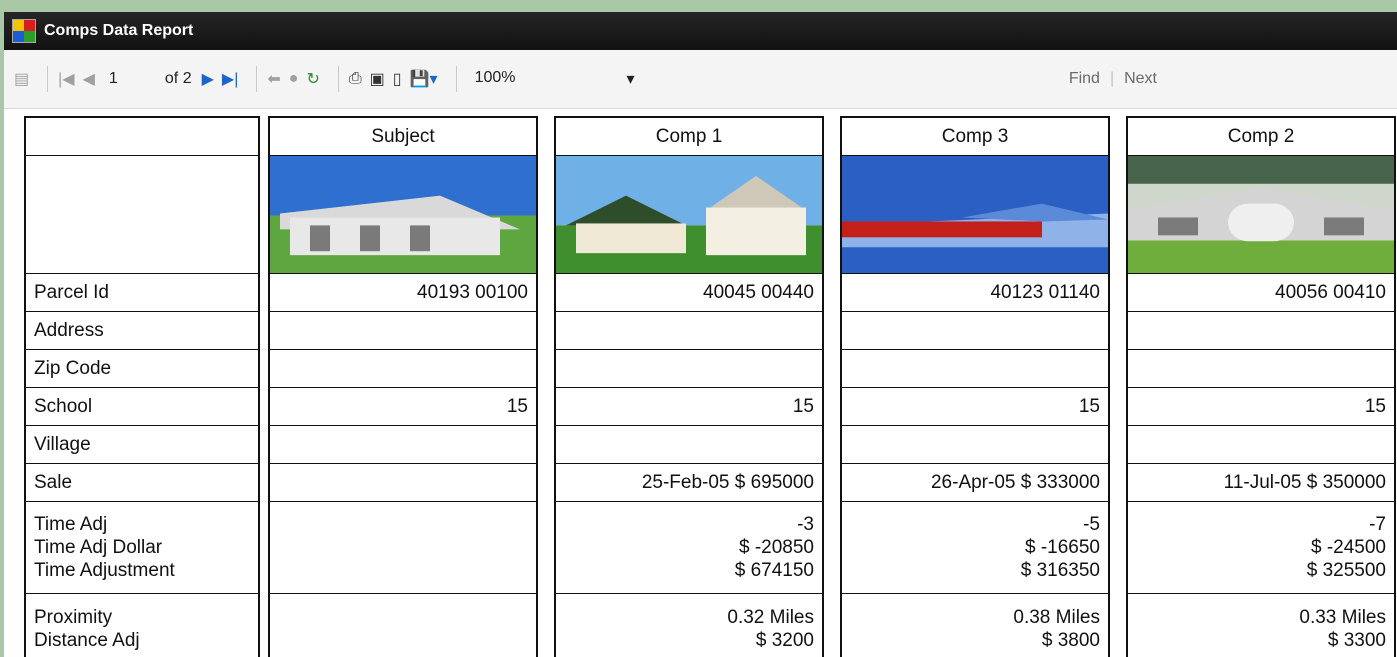 This screenshot has width=1397, height=657. What do you see at coordinates (89, 79) in the screenshot?
I see `prev-page-icon: ◀` at bounding box center [89, 79].